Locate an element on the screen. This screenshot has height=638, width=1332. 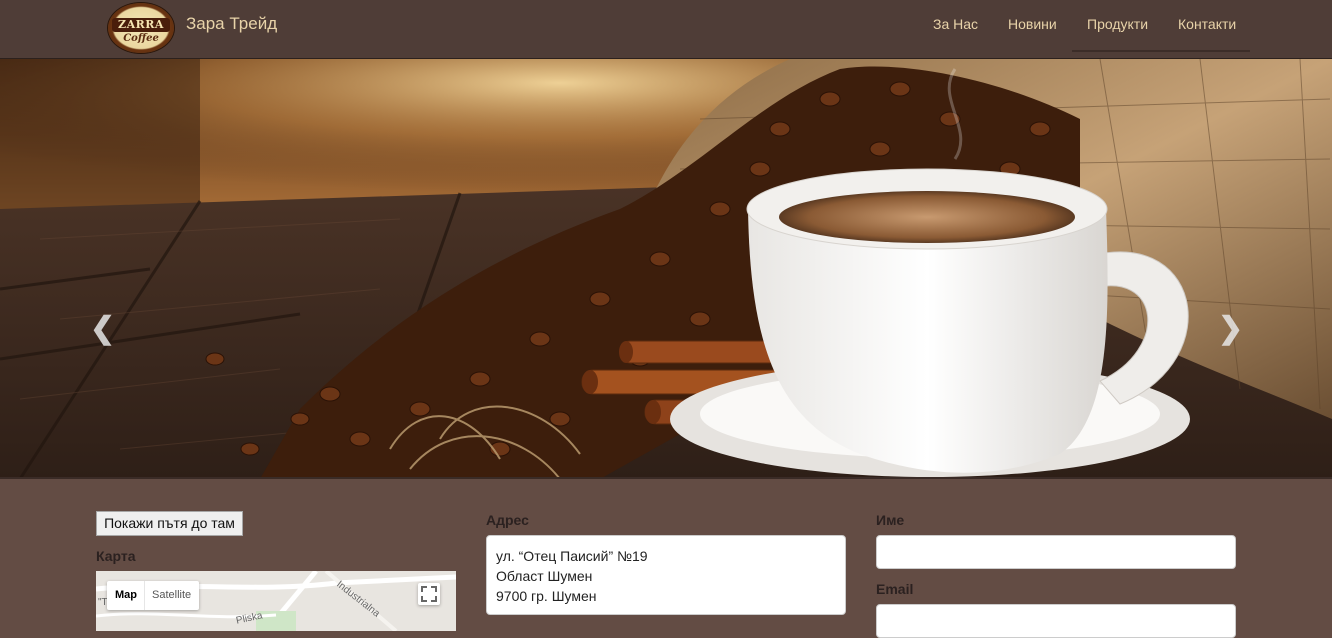
map-label: Карта is located at coordinates (116, 556).